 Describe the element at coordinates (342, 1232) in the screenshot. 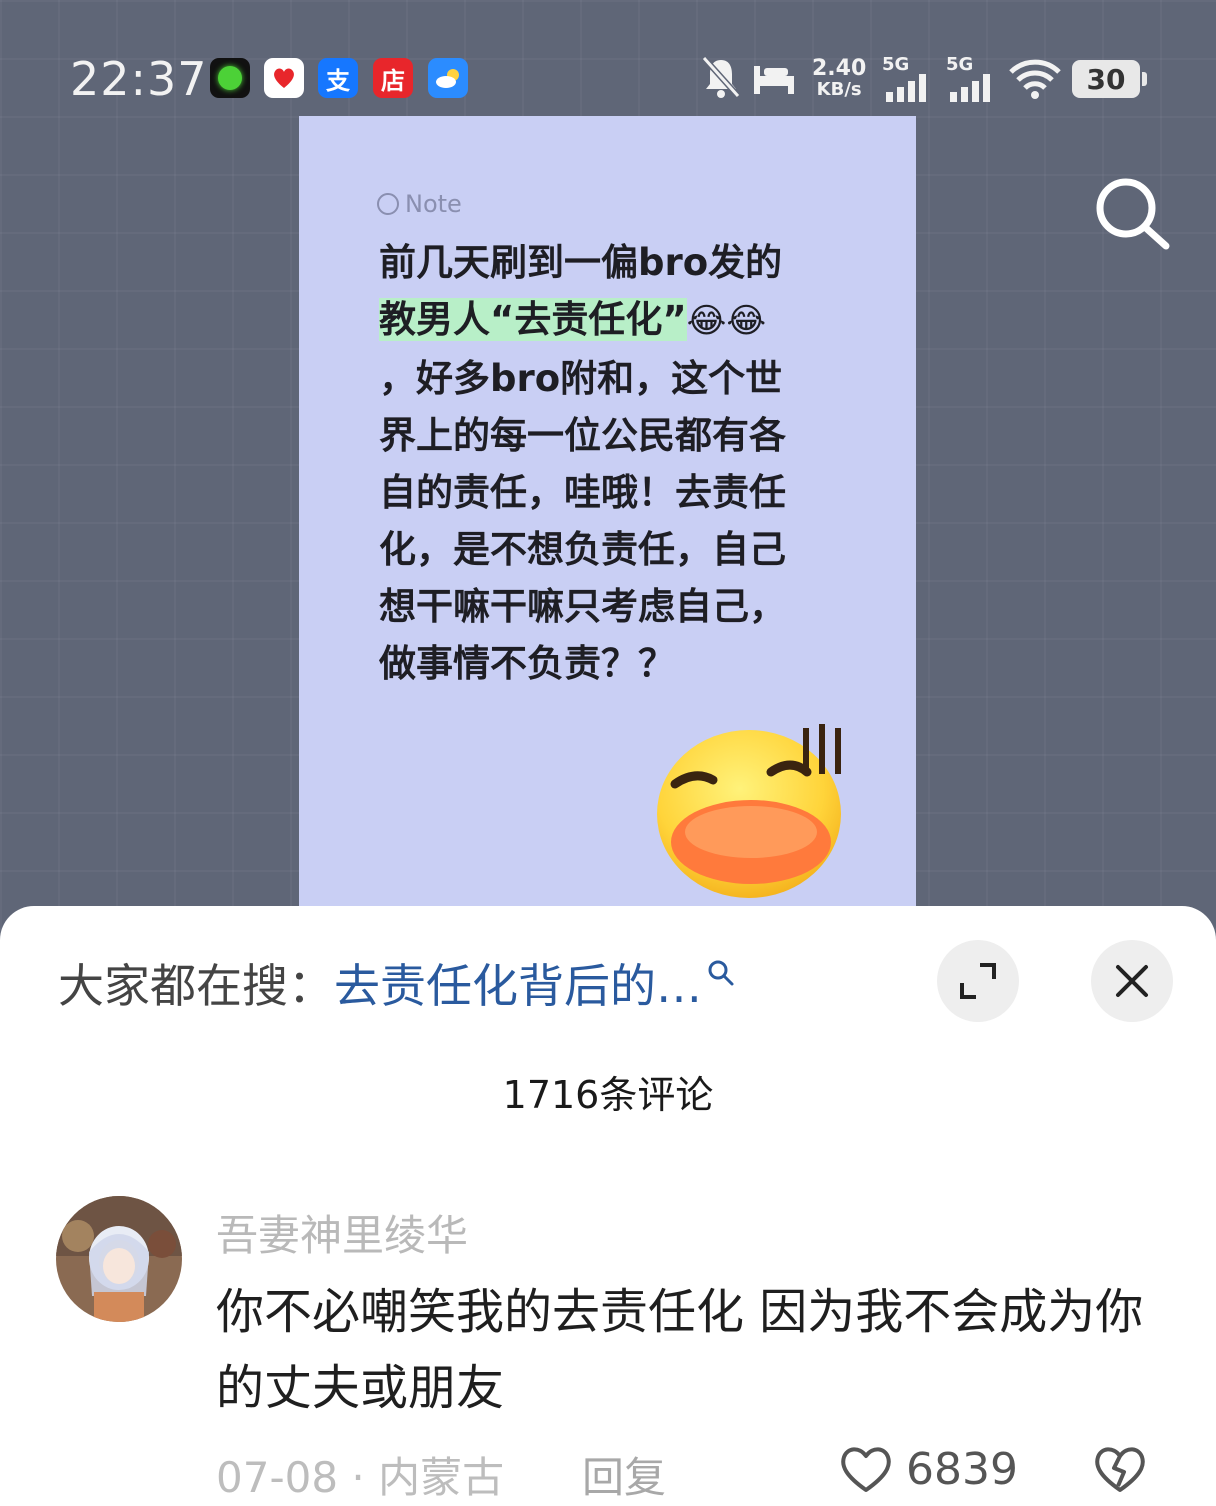

I see `comment-username: 吾妻神里绫华` at that location.